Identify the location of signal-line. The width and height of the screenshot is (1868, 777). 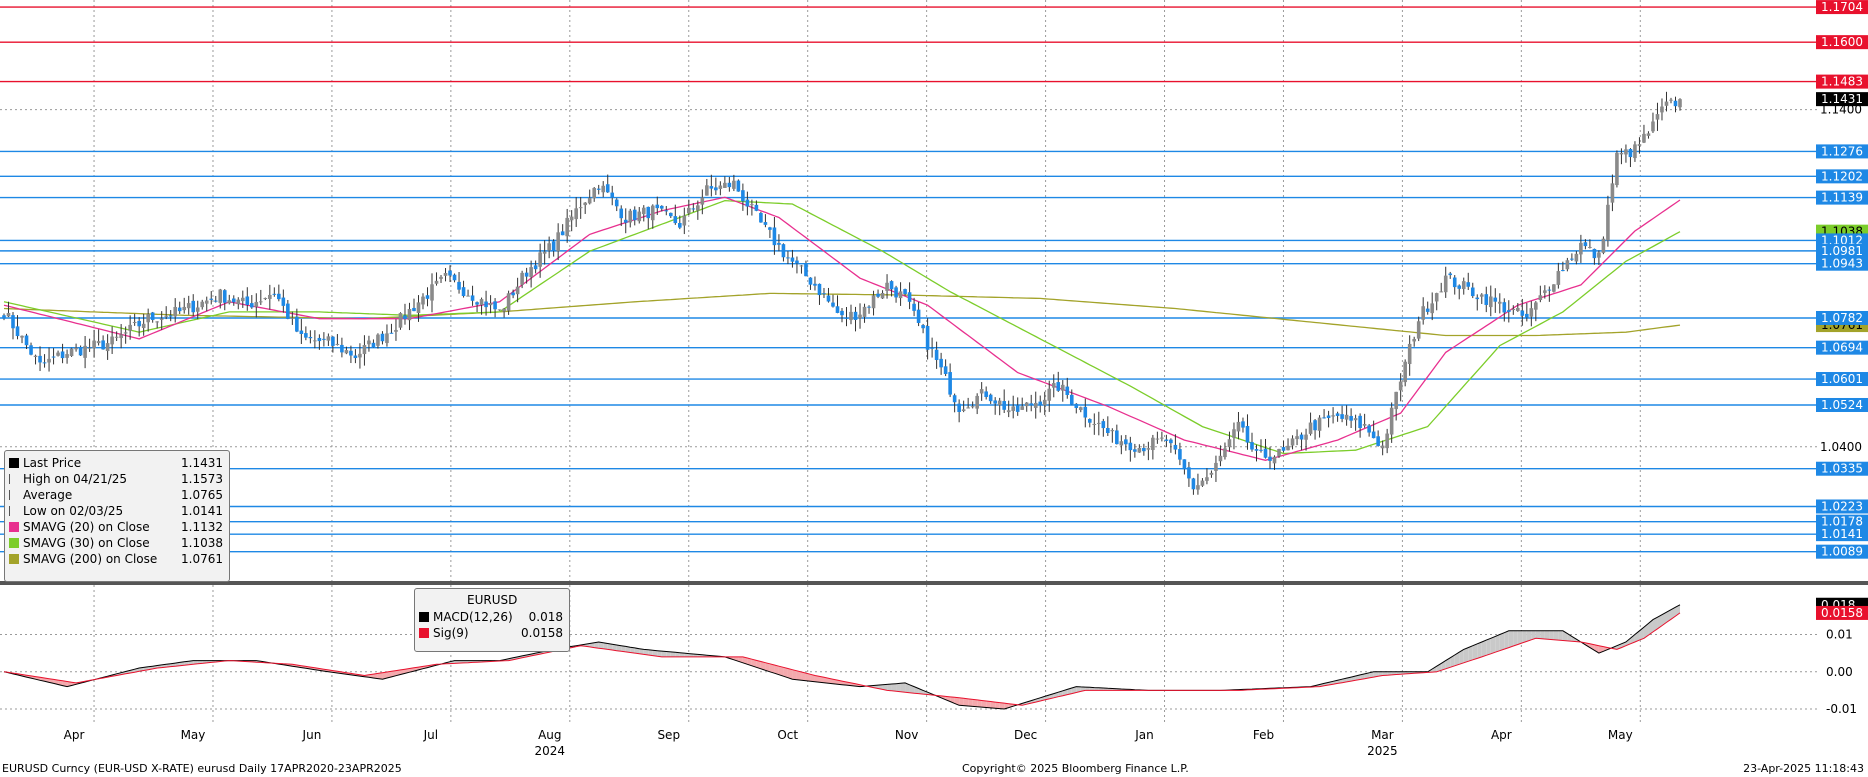
(842, 659).